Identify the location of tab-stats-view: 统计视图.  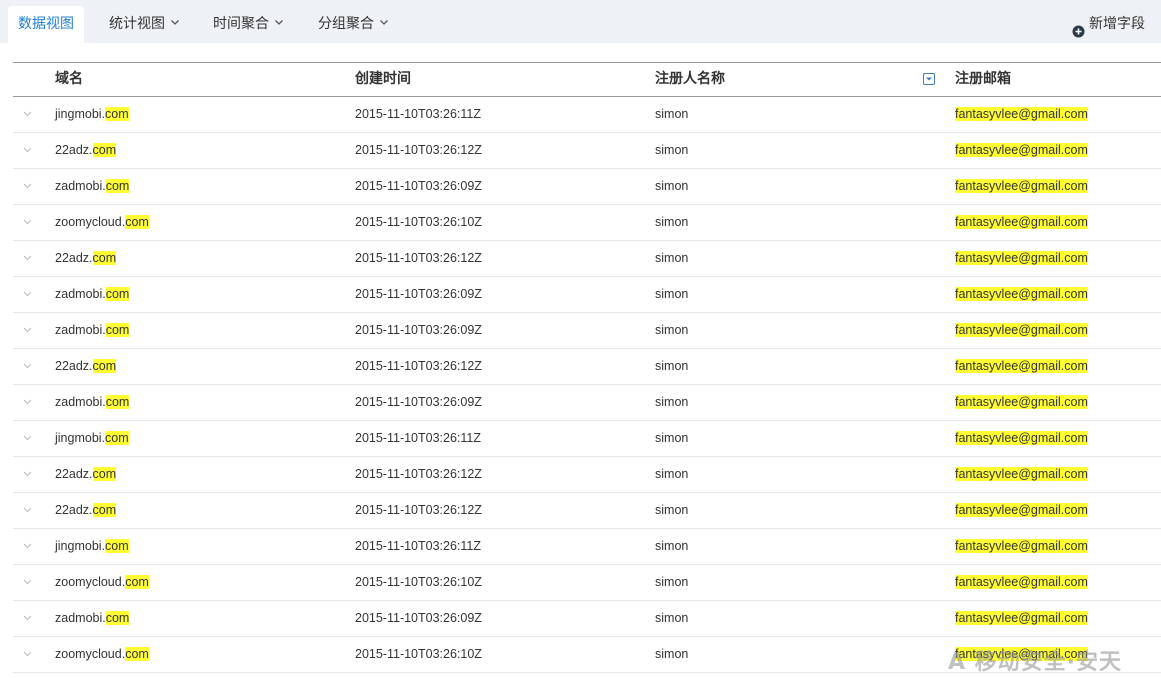
(144, 24).